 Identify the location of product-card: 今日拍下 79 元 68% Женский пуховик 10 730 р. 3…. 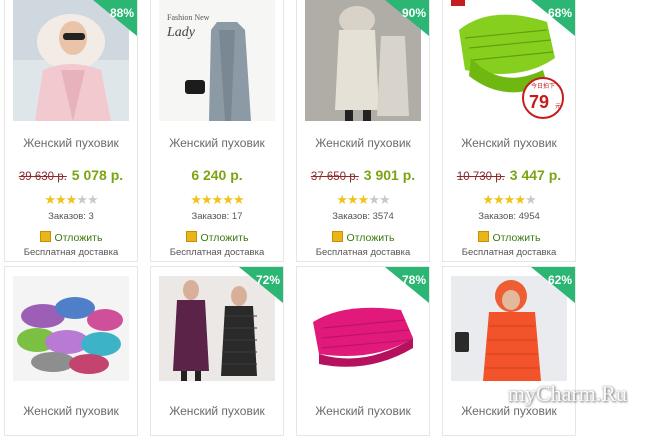
(509, 131).